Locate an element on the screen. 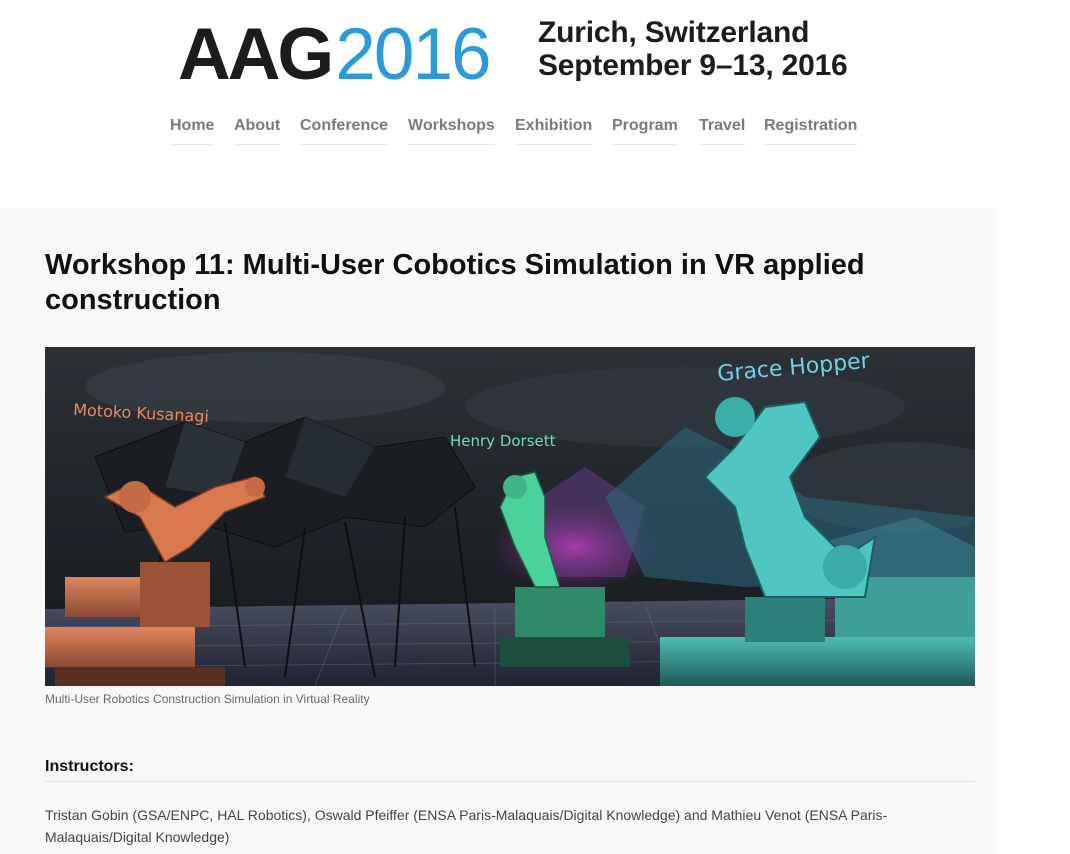 The height and width of the screenshot is (854, 1070). logo-dates: September 9–13, 2016 is located at coordinates (693, 65).